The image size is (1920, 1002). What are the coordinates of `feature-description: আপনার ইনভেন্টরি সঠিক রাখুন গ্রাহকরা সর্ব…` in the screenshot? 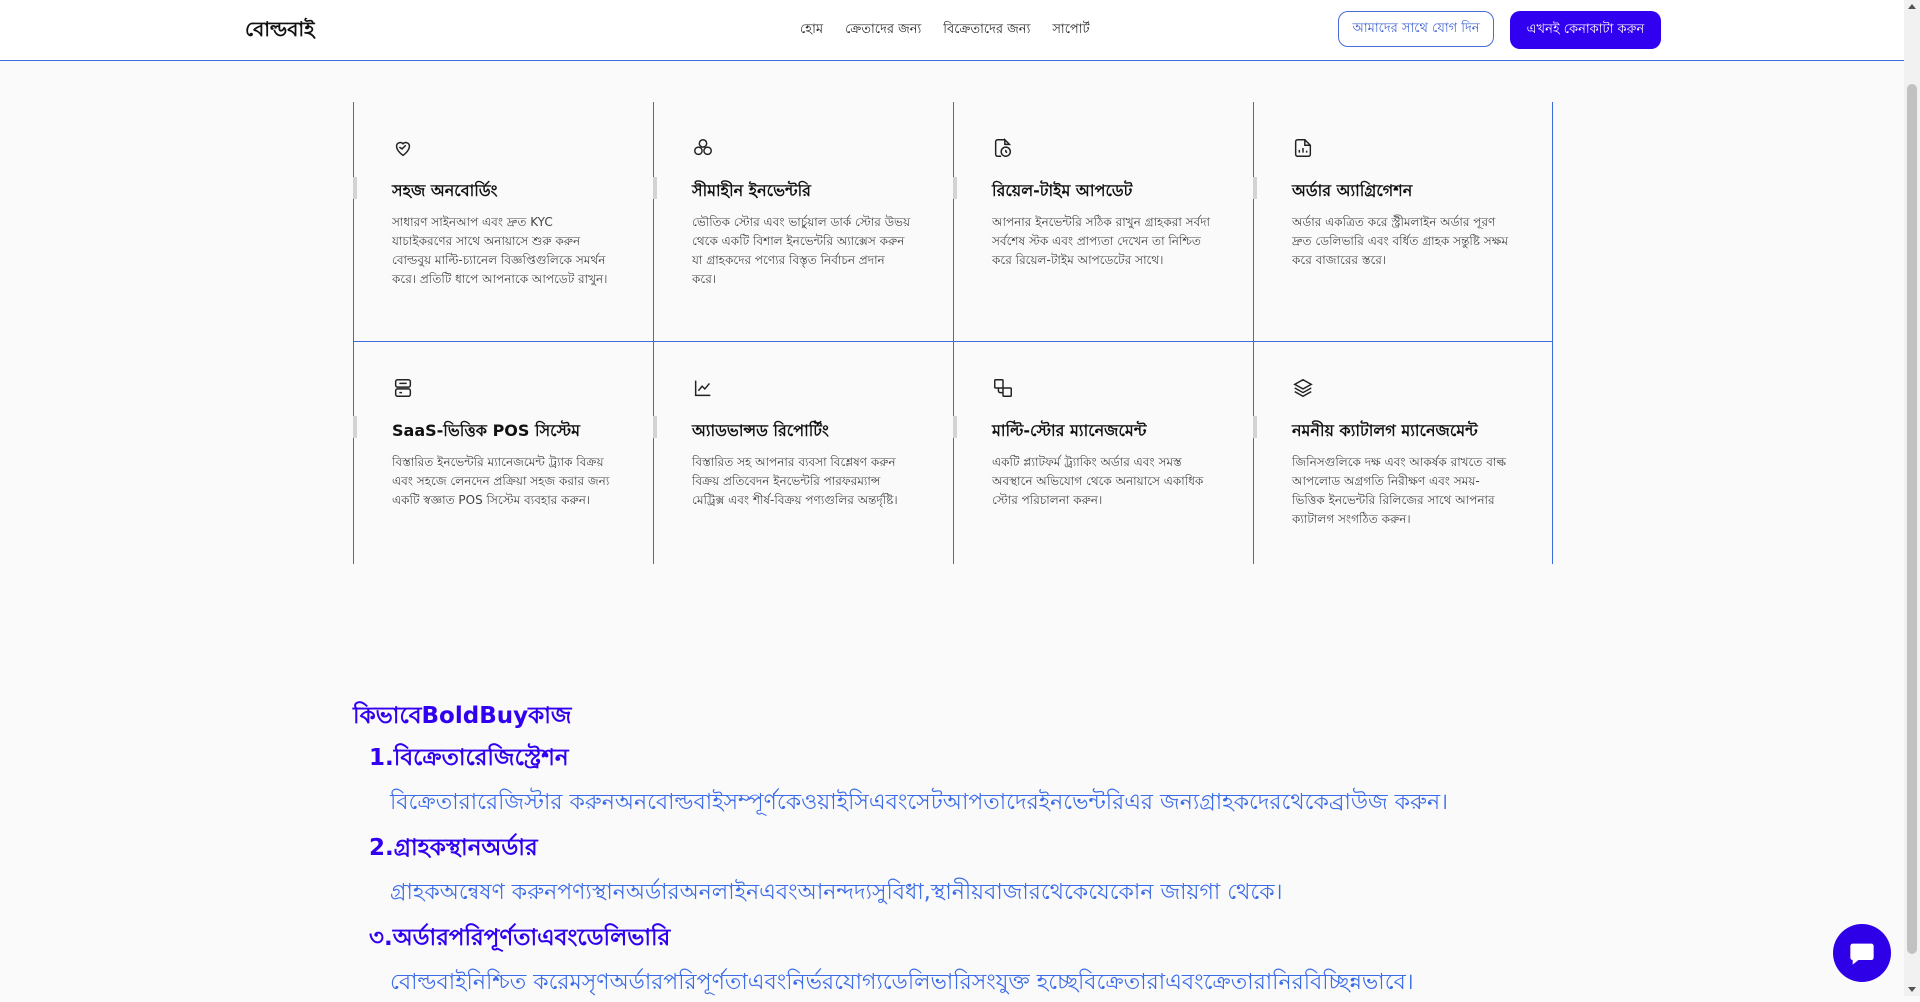 It's located at (1101, 241).